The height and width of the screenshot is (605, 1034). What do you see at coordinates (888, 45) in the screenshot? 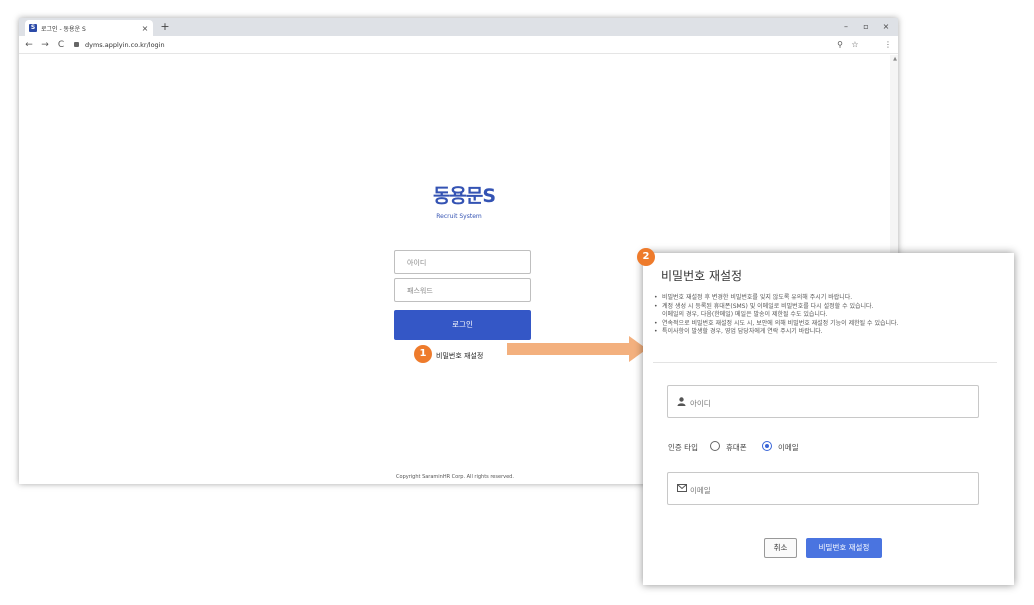
I see `browser-menu-icon: ⋮` at bounding box center [888, 45].